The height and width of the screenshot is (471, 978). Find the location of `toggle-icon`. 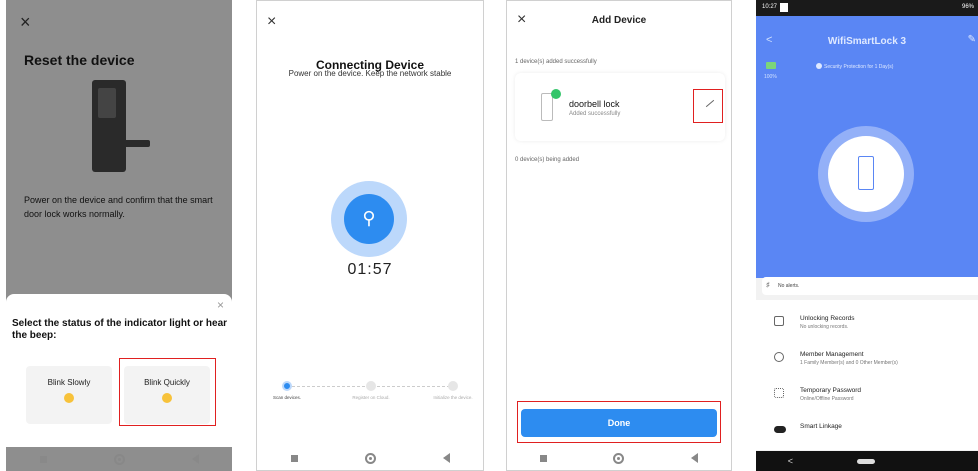

toggle-icon is located at coordinates (780, 429).